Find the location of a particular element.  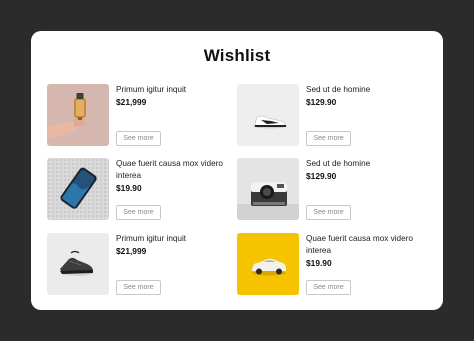

product-image-camera is located at coordinates (268, 189).